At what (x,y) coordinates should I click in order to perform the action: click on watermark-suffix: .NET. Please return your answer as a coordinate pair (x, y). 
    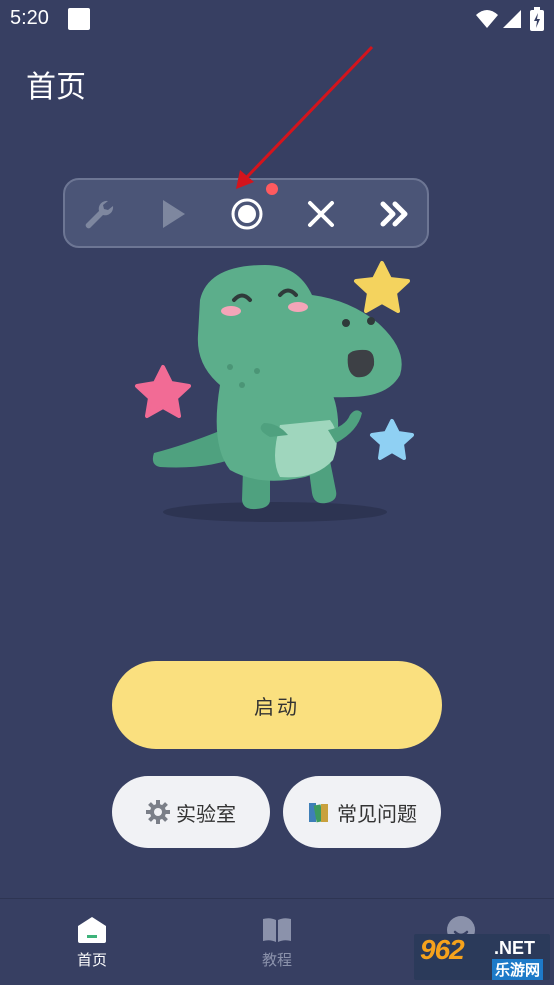
    Looking at the image, I should click on (515, 948).